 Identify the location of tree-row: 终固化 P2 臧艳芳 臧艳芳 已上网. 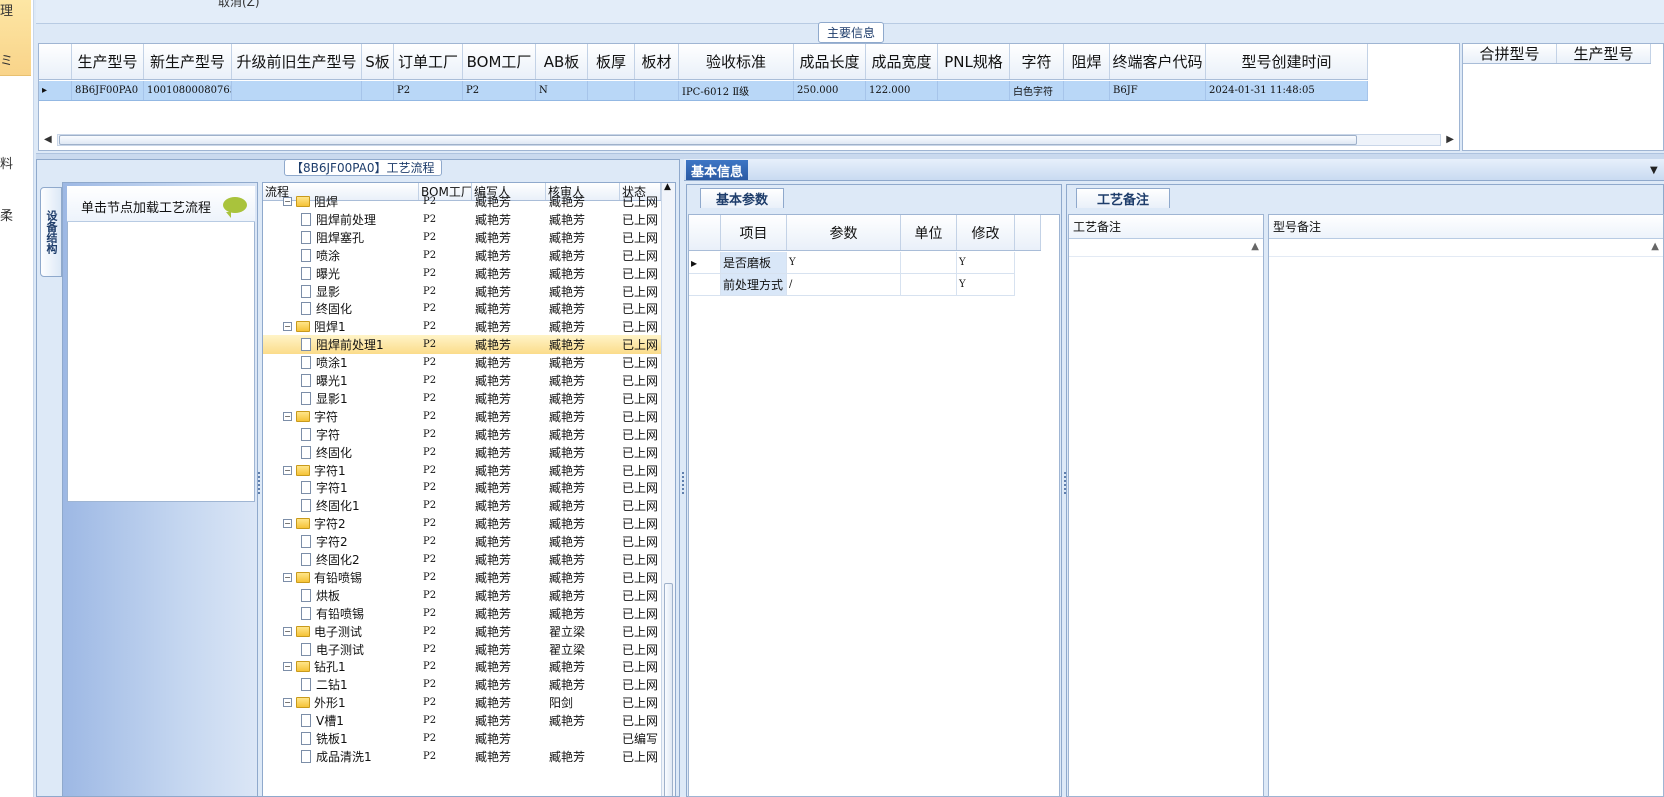
(462, 452).